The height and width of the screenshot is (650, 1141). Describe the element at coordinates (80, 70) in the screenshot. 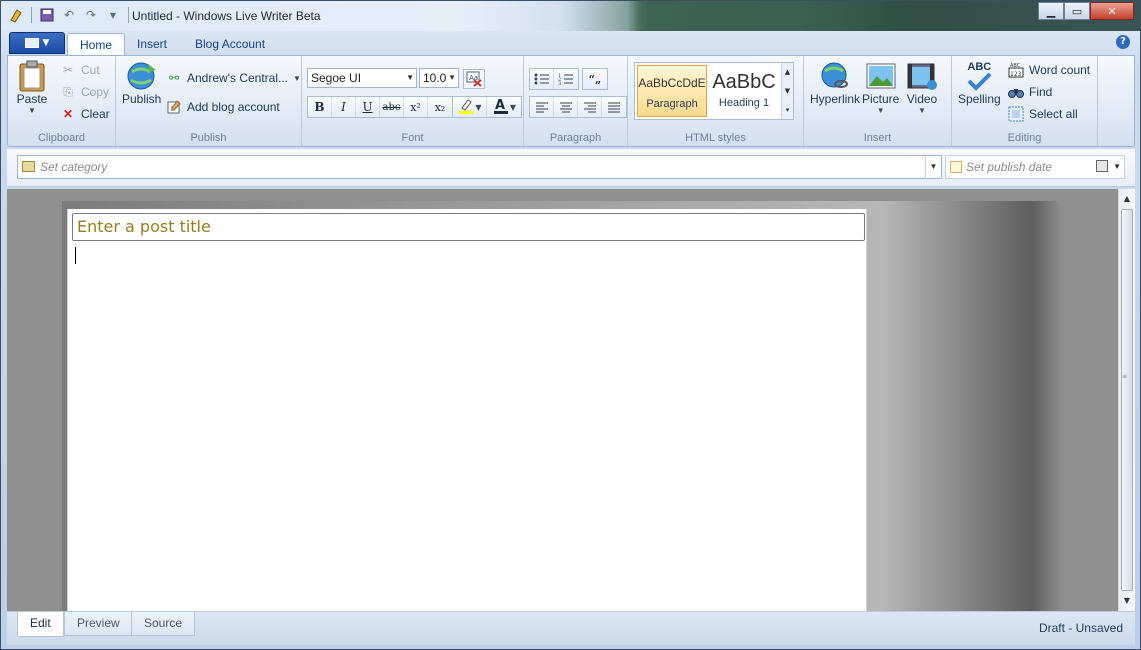

I see `cut-button: ✂ Cut` at that location.